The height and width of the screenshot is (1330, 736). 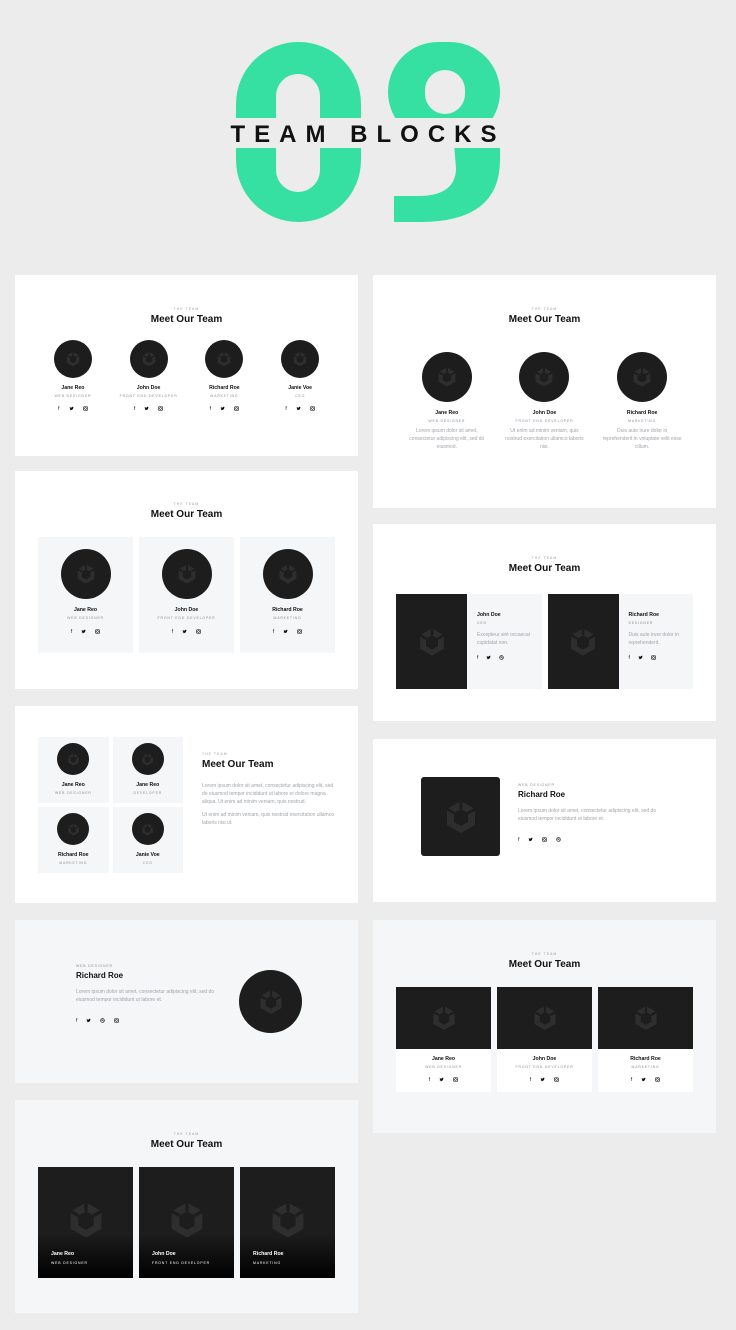 What do you see at coordinates (300, 388) in the screenshot?
I see `member-name: Janie Voe` at bounding box center [300, 388].